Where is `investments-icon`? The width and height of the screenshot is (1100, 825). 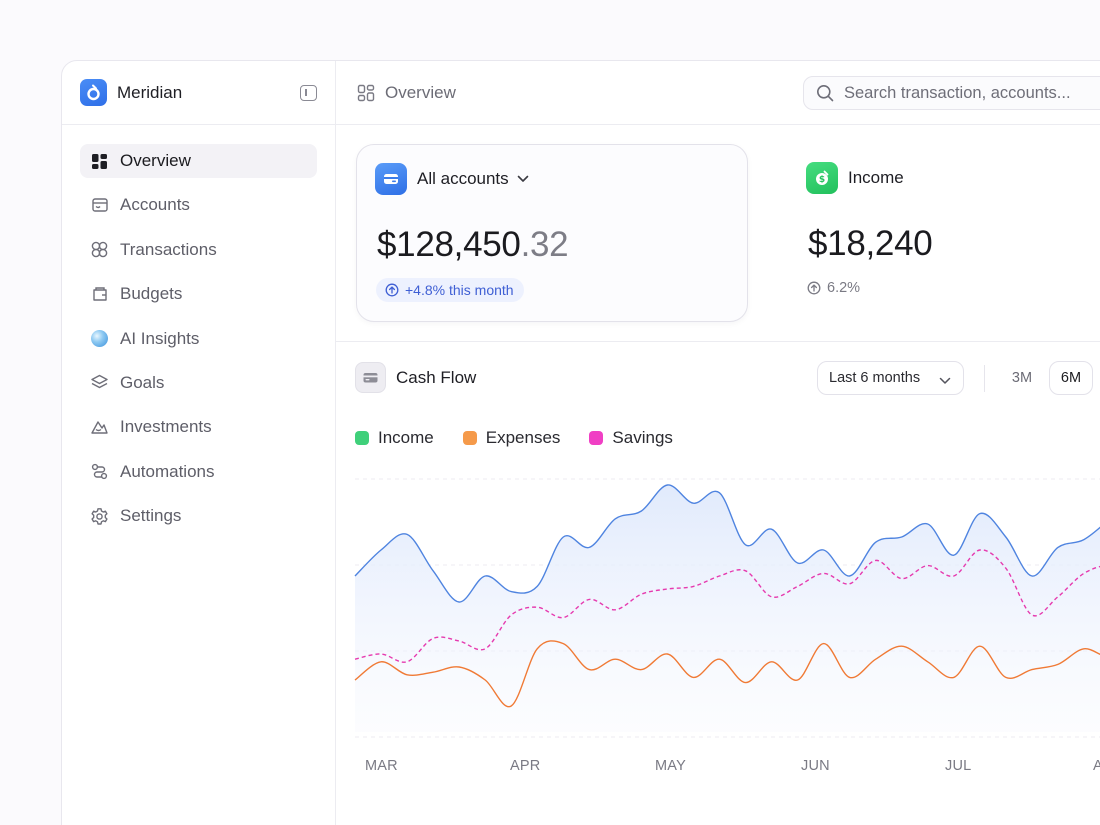
investments-icon is located at coordinates (99, 427).